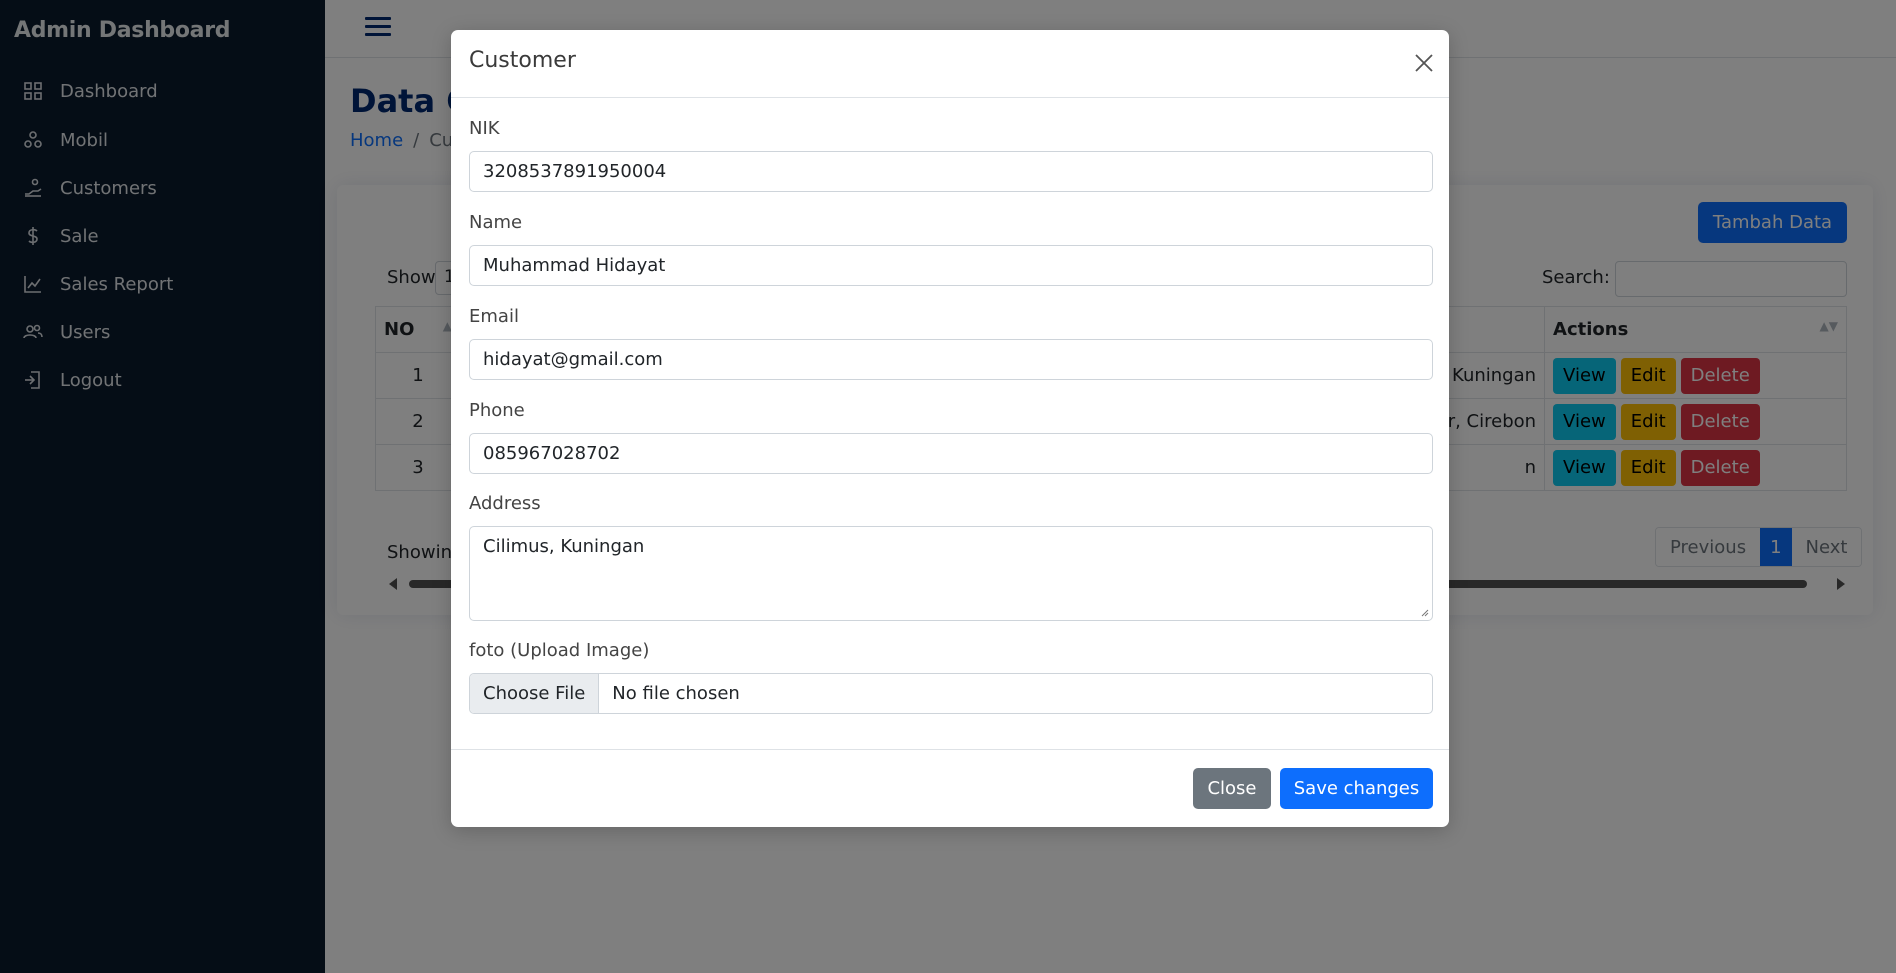  Describe the element at coordinates (535, 693) in the screenshot. I see `choose-file-button: Choose File` at that location.